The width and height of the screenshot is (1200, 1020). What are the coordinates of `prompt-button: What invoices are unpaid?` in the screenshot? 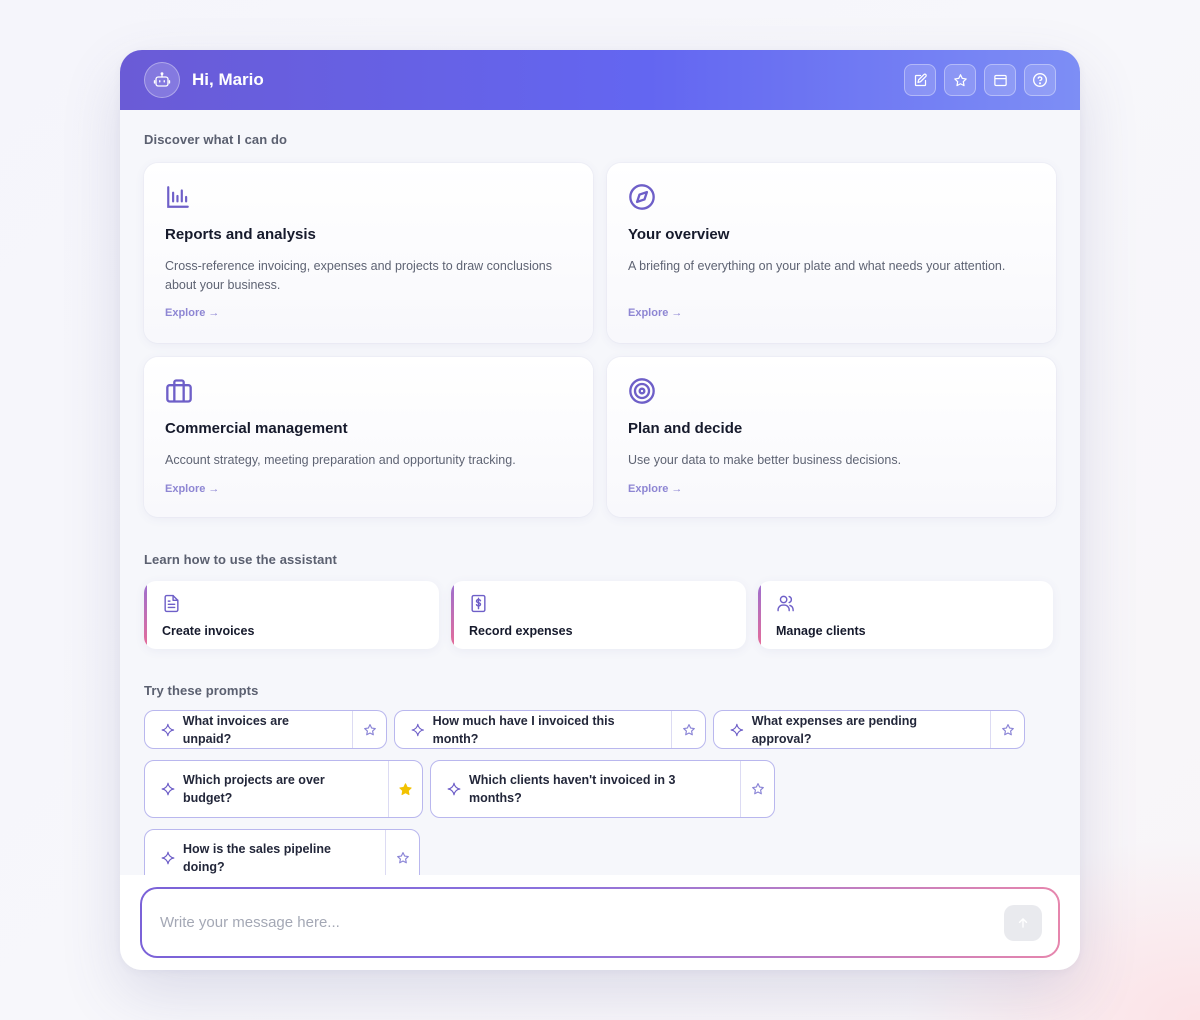 It's located at (248, 729).